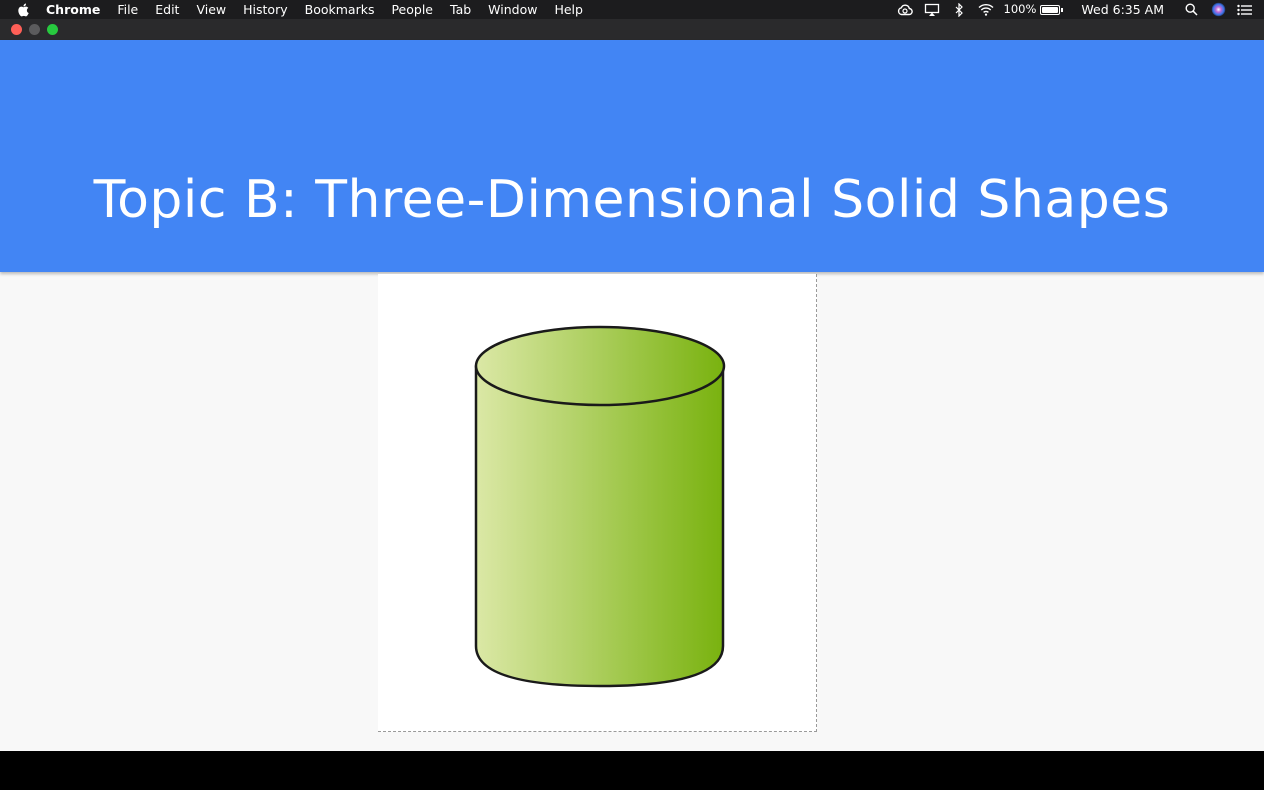 This screenshot has width=1264, height=790. What do you see at coordinates (23, 9) in the screenshot?
I see `apple-icon` at bounding box center [23, 9].